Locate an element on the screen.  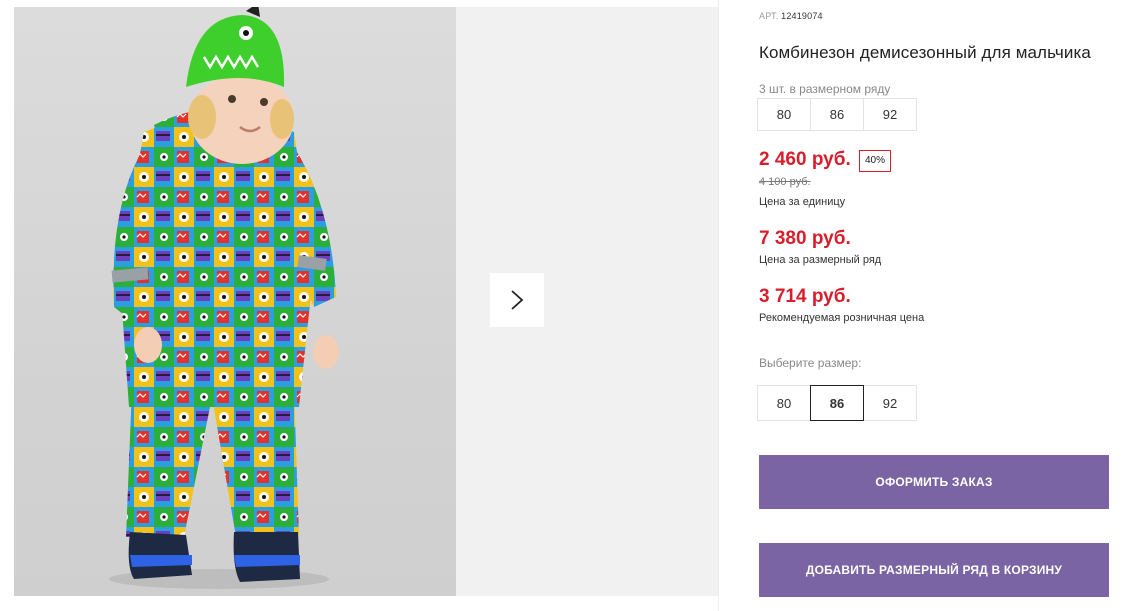
order-button: Оформить заказ is located at coordinates (934, 482).